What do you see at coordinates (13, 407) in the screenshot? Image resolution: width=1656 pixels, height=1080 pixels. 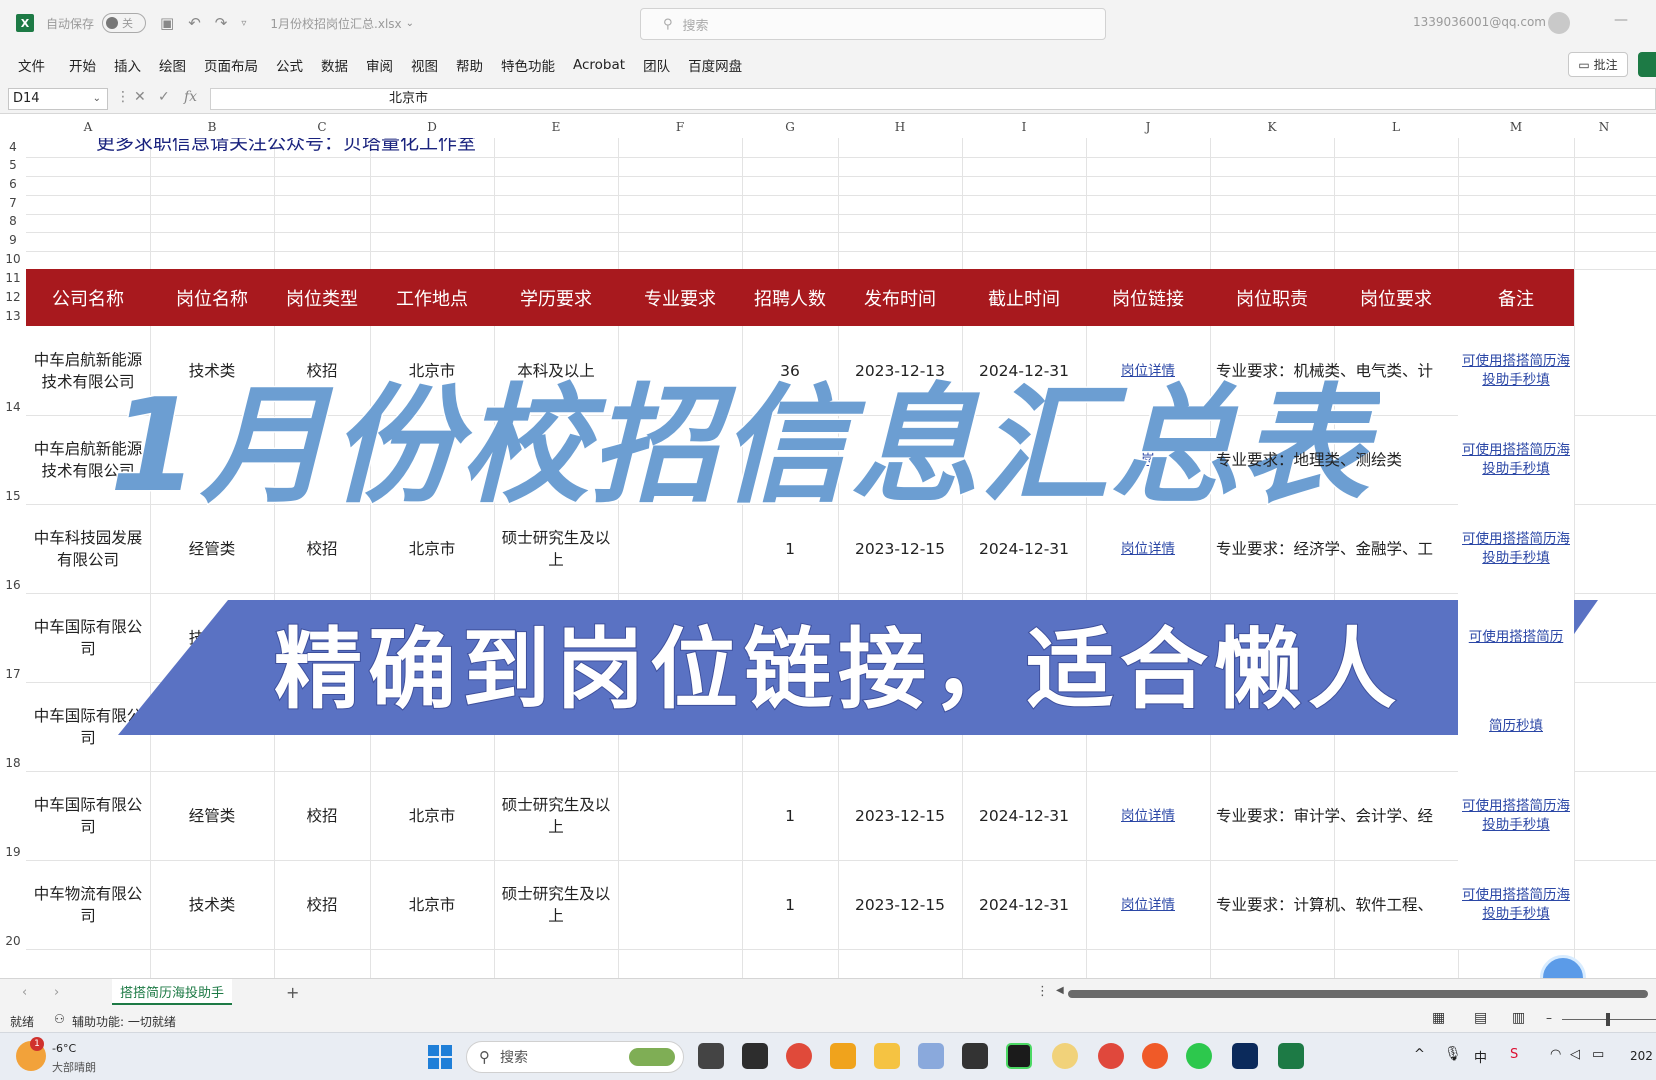 I see `row-header: 14` at bounding box center [13, 407].